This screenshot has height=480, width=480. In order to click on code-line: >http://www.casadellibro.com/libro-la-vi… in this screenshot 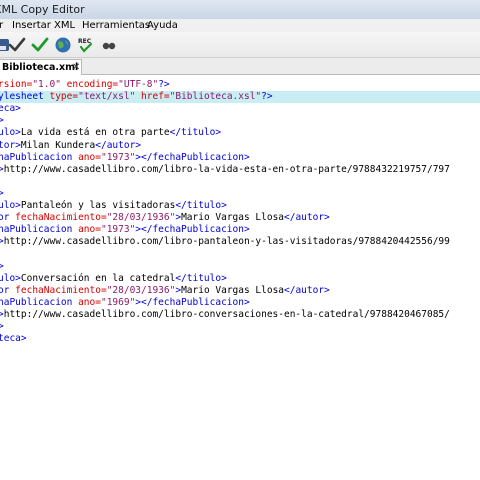, I will do `click(225, 170)`.